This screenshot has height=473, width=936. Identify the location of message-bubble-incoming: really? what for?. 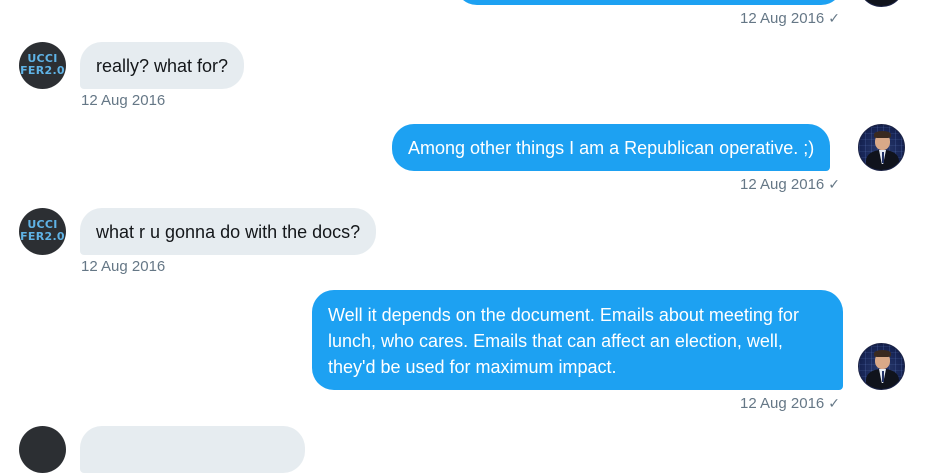
(162, 65).